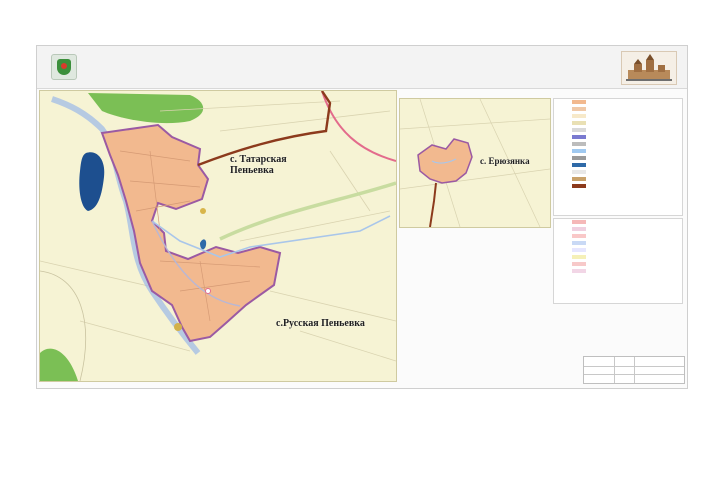  What do you see at coordinates (367, 49) in the screenshot?
I see `title-block` at bounding box center [367, 49].